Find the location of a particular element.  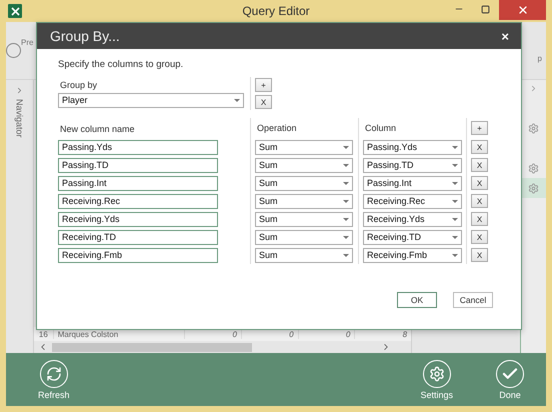

navigator-label: Navigator is located at coordinates (19, 118).